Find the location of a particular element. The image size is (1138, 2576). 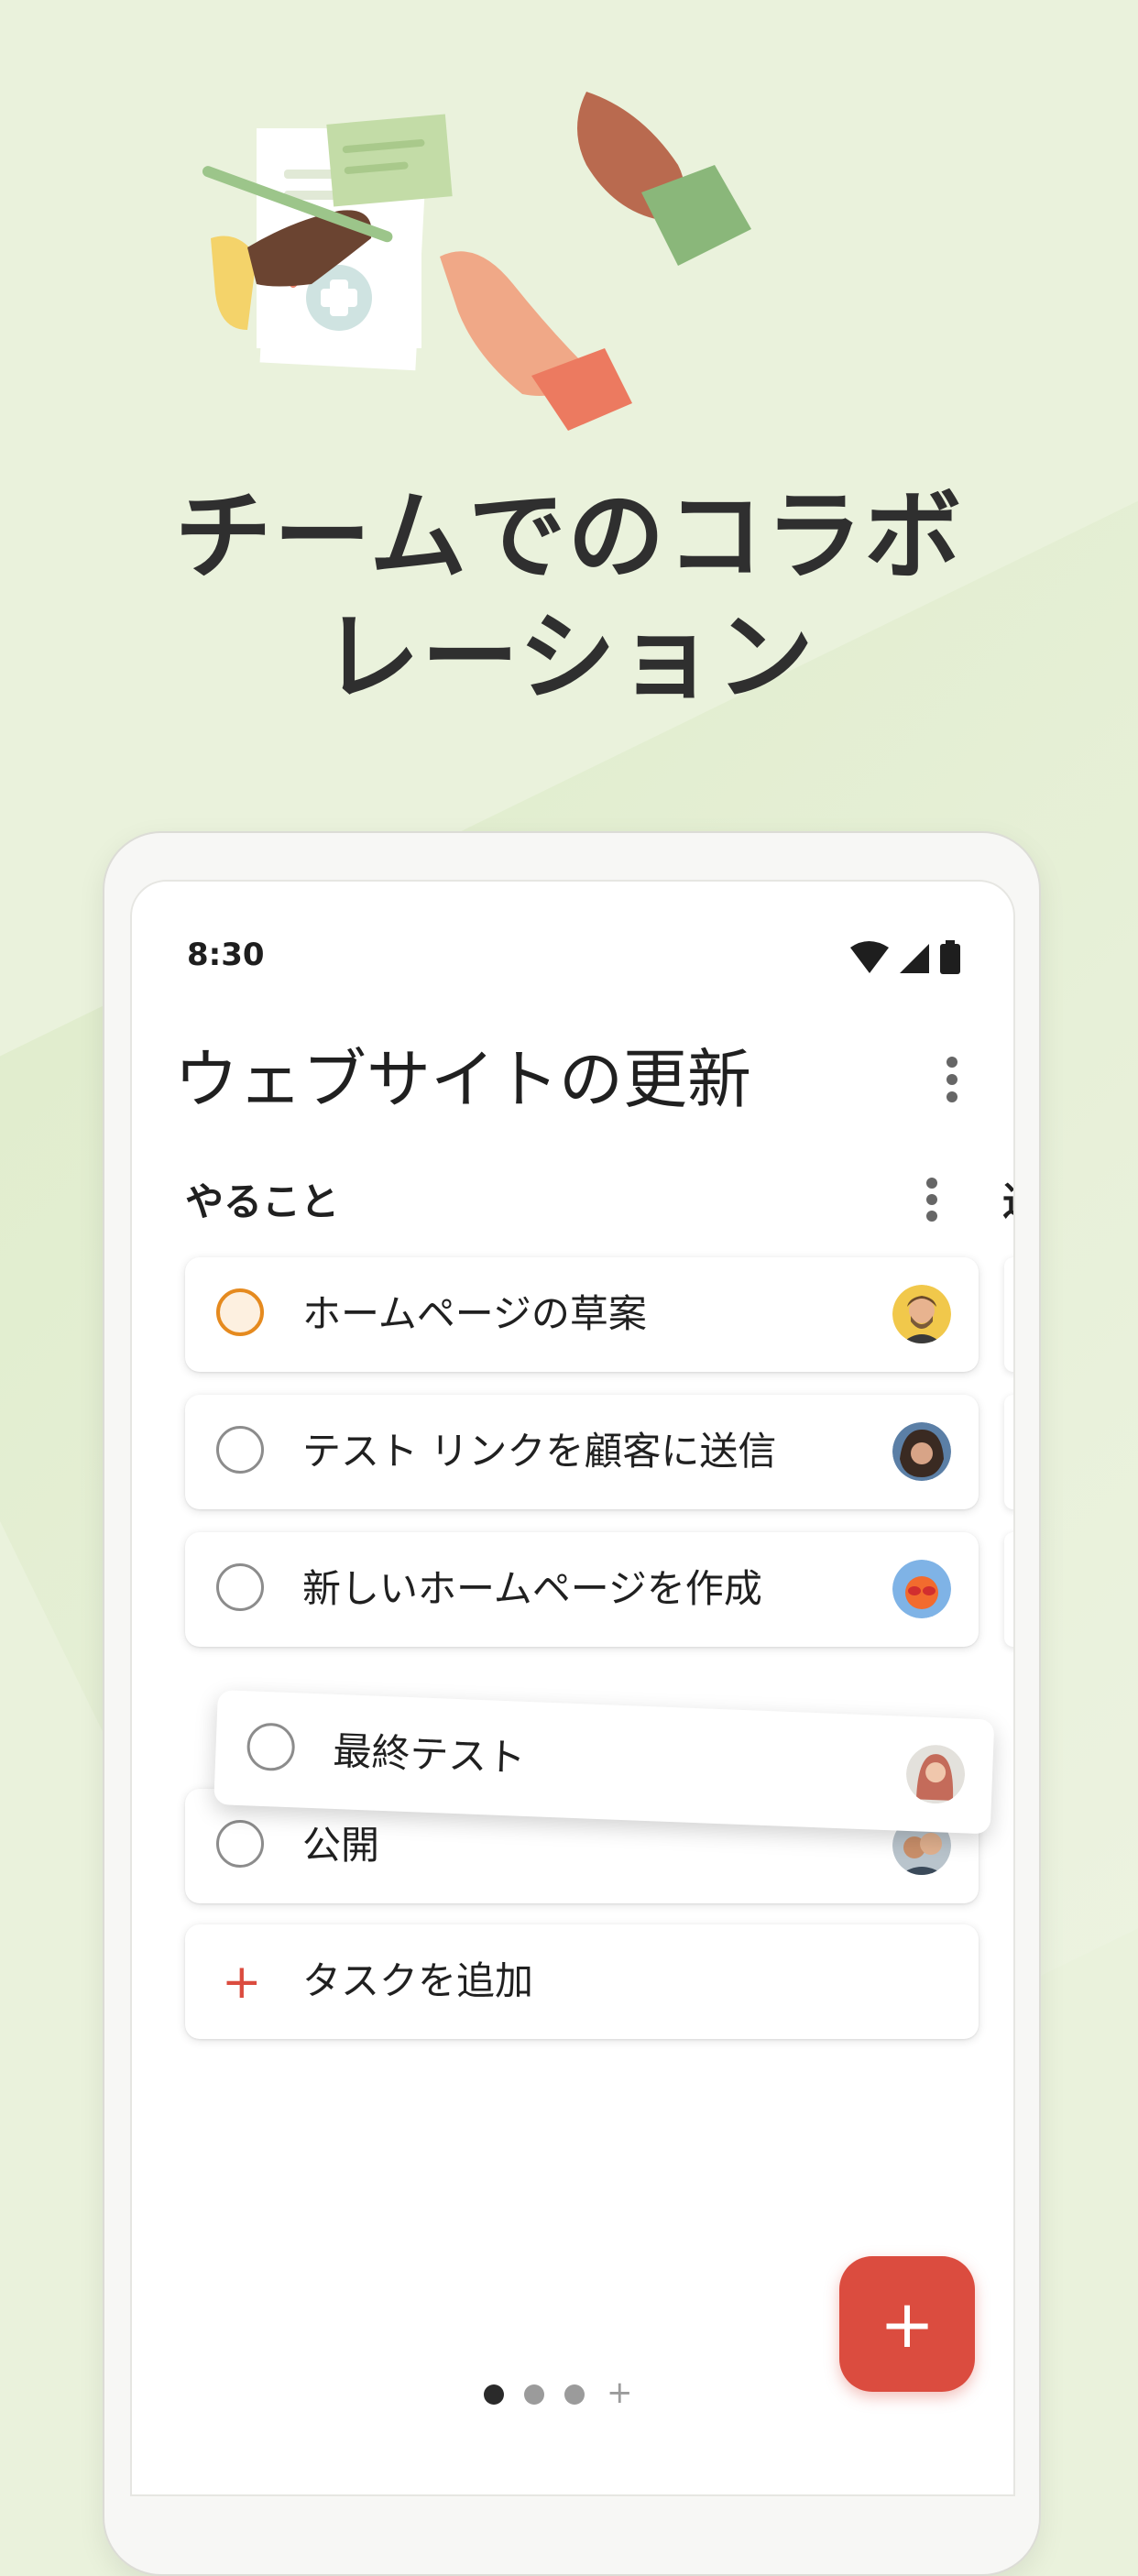

headline: チームでのコラボ レーション is located at coordinates (569, 597).